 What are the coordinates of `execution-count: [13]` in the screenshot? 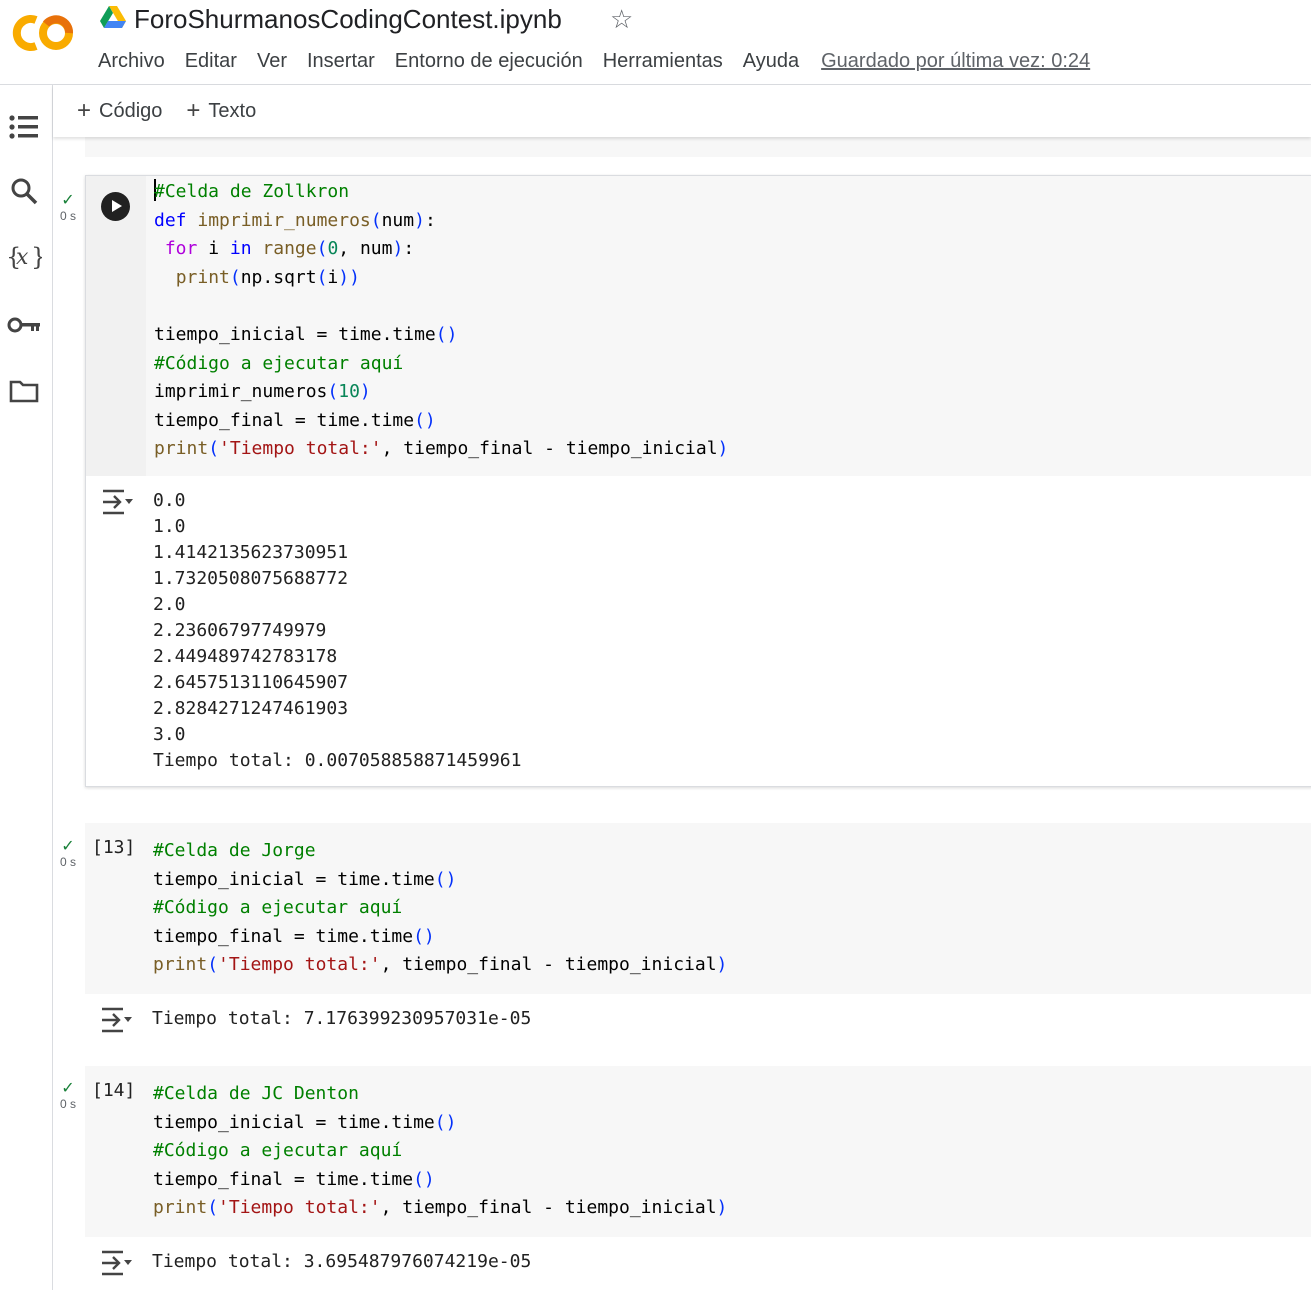 It's located at (114, 847).